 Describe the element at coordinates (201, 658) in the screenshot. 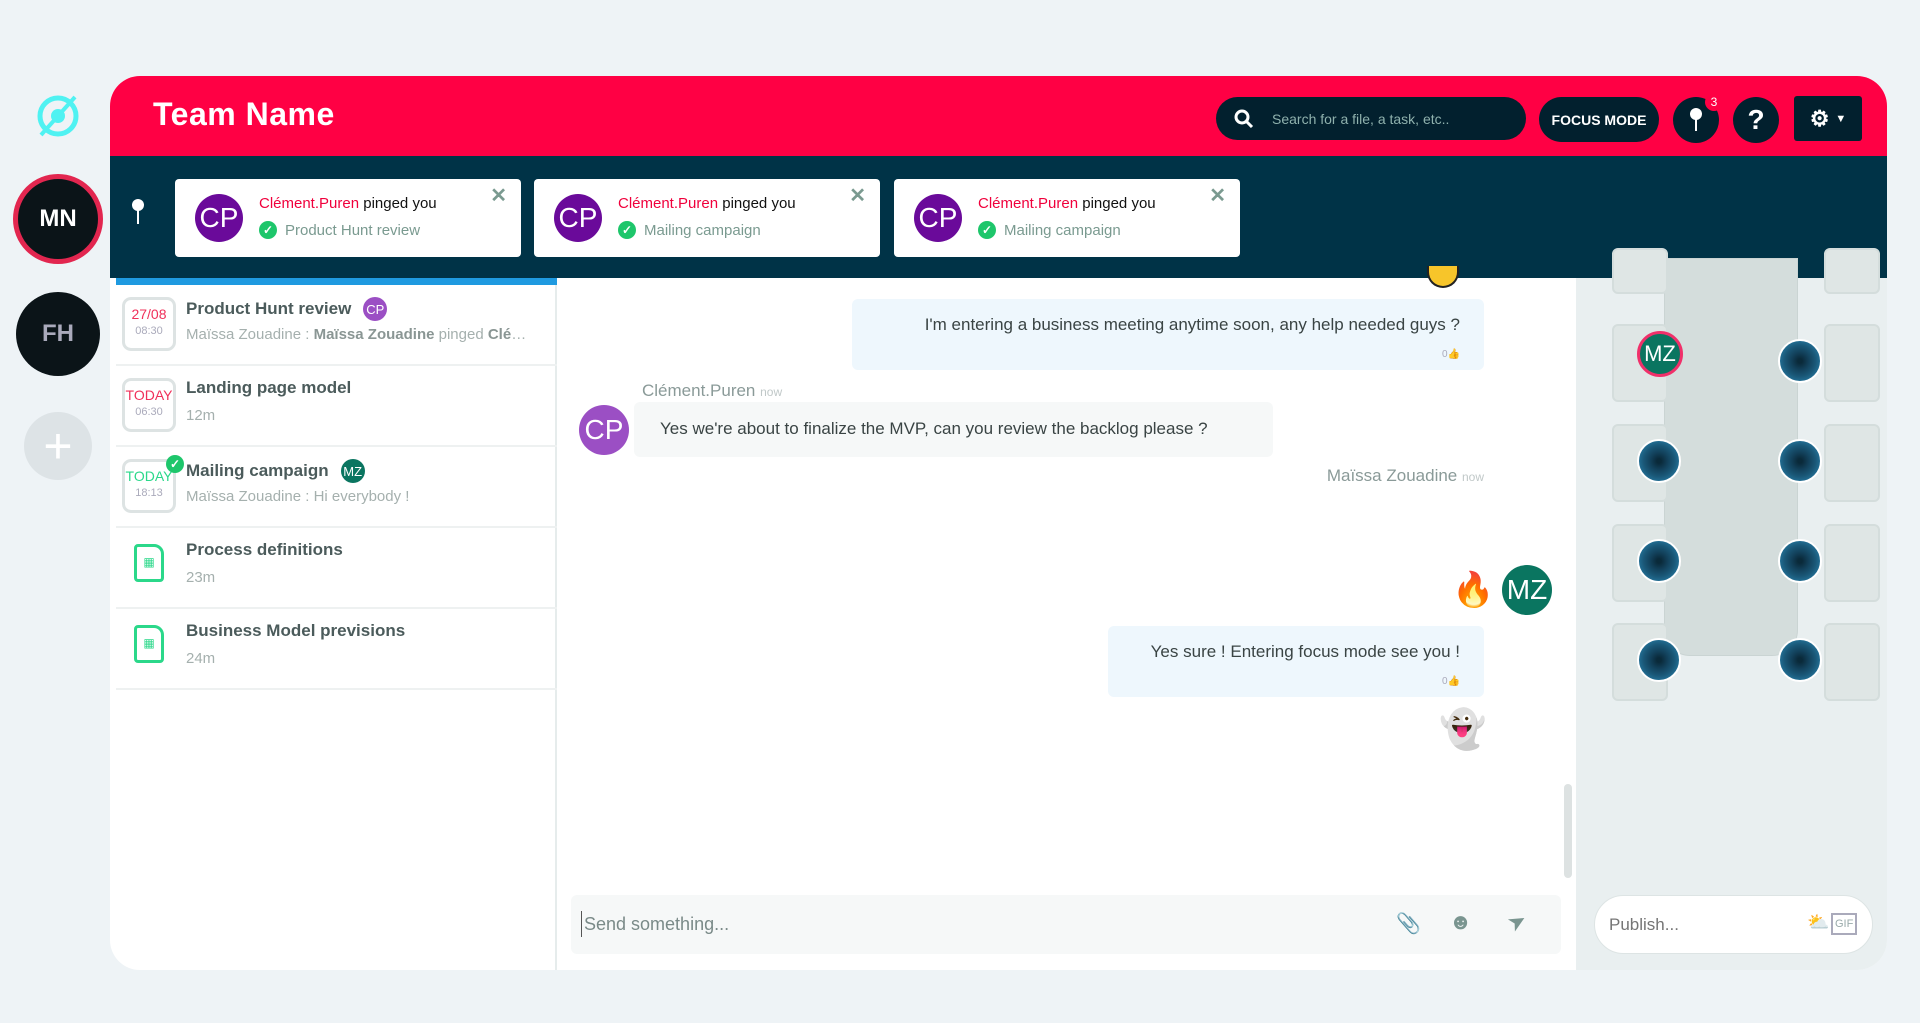

I see `item-subtitle: 24m` at that location.